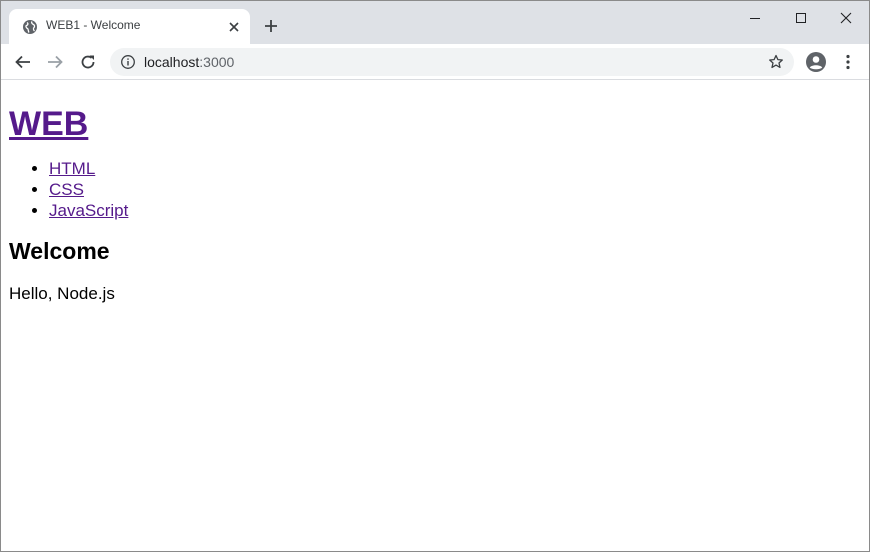 The image size is (870, 552). Describe the element at coordinates (435, 22) in the screenshot. I see `tab-strip: WEB1 - Welcome` at that location.